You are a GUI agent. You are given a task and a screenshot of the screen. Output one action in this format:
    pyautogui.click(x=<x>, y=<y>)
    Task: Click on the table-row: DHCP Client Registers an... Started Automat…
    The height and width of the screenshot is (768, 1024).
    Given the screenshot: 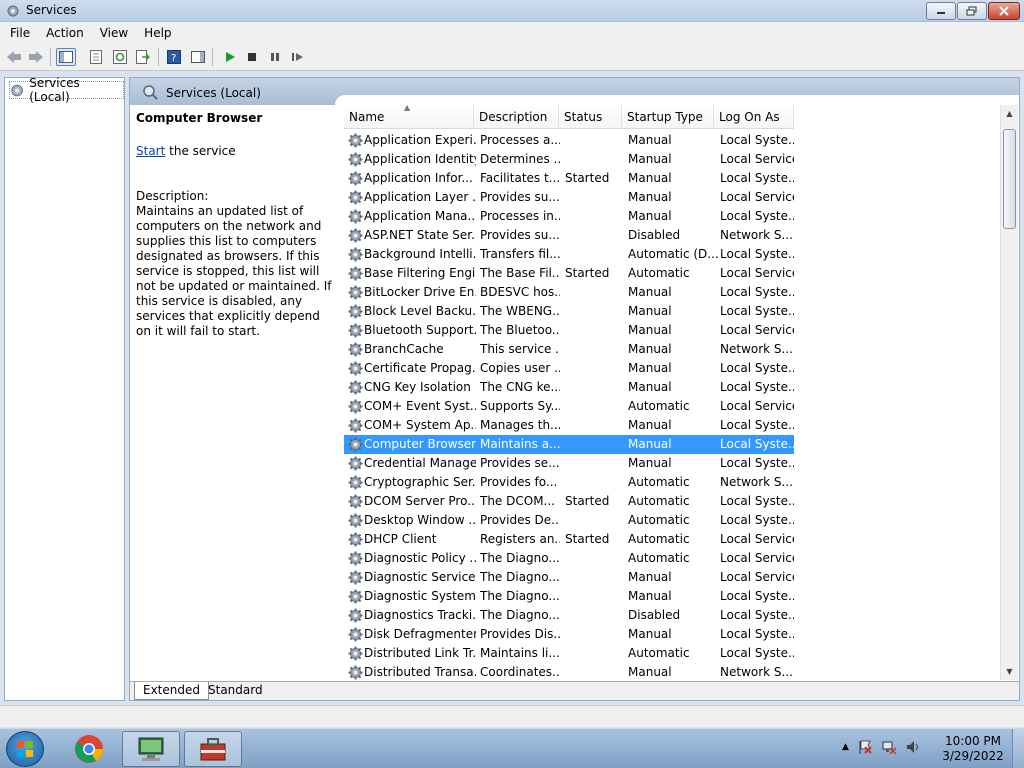 What is the action you would take?
    pyautogui.click(x=569, y=539)
    